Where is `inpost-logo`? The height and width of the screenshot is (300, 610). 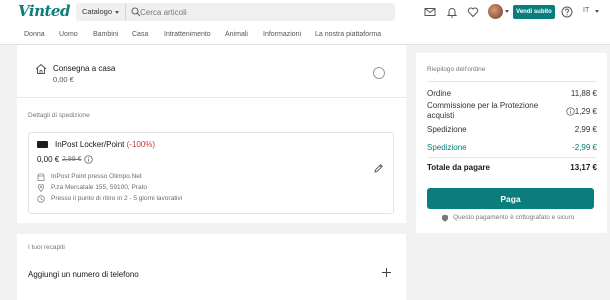
inpost-logo is located at coordinates (42, 144).